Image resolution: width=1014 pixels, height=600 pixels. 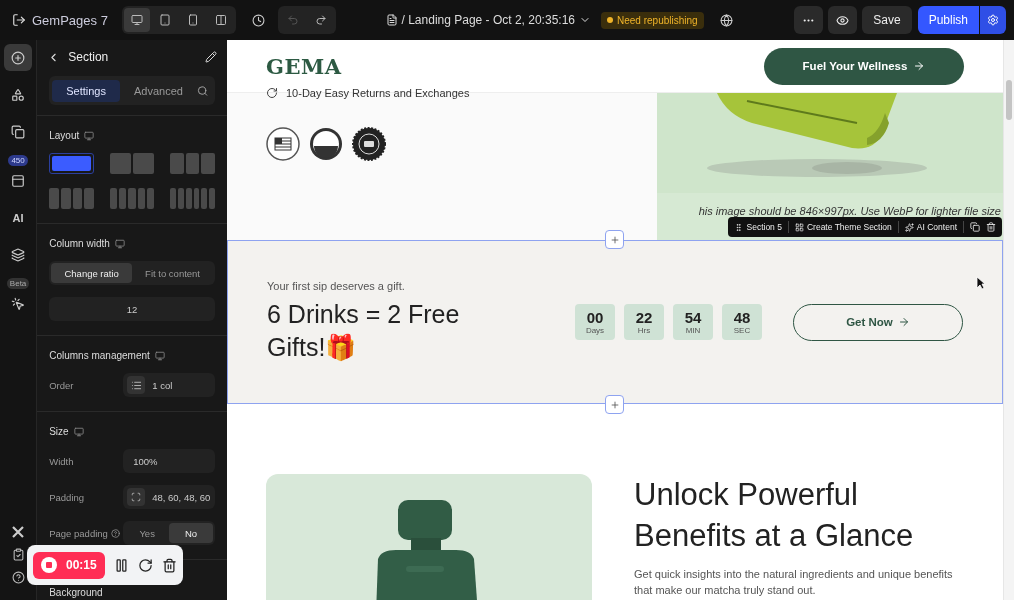 I want to click on benefits-title: Unlock Powerful Benefits at a Glance, so click(x=774, y=515).